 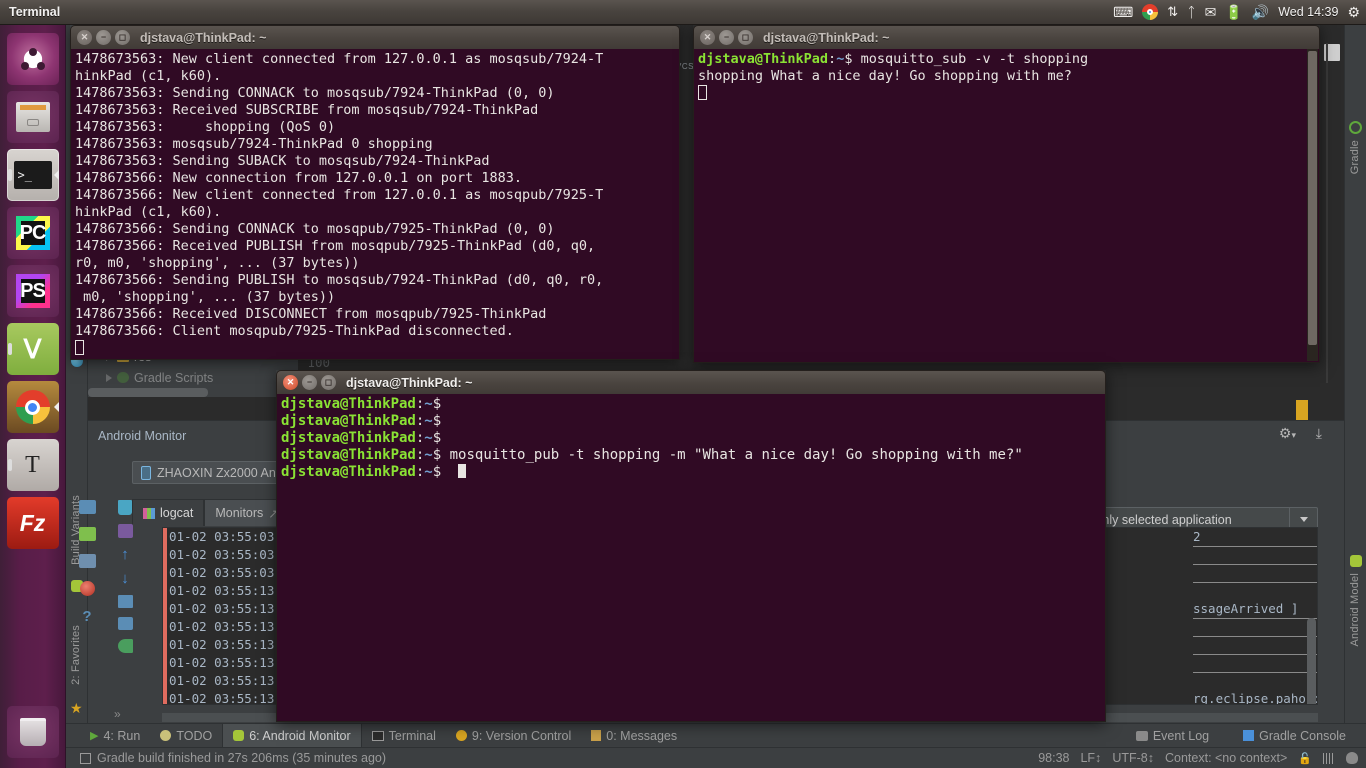 I want to click on tool-window-run: ▶ 4: Run, so click(x=115, y=736).